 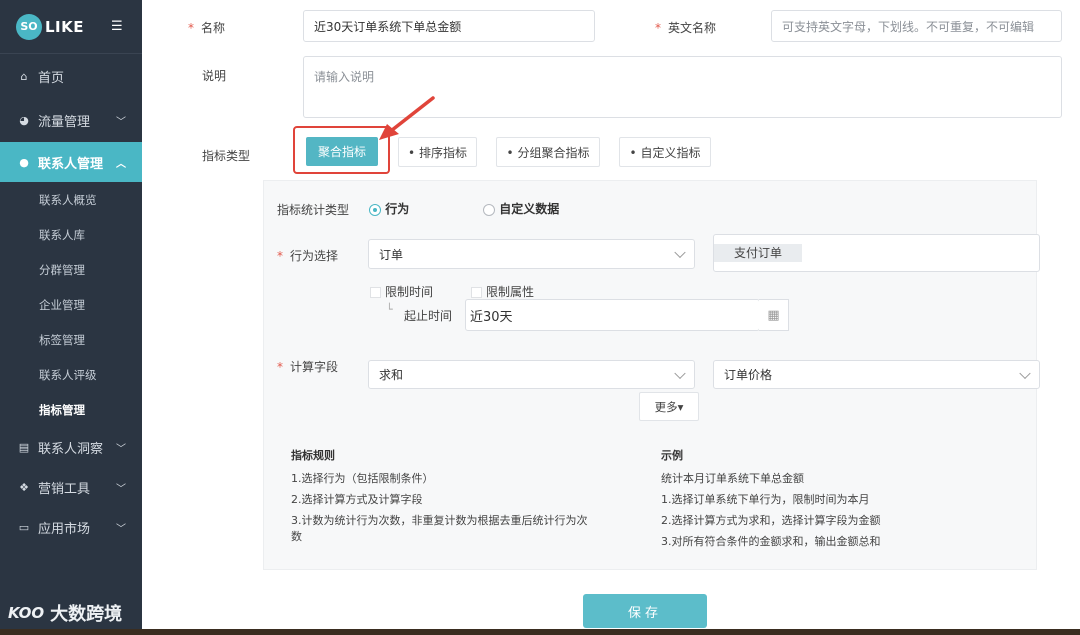 I want to click on type-group-aggregate-button: • 分组聚合指标, so click(x=548, y=152).